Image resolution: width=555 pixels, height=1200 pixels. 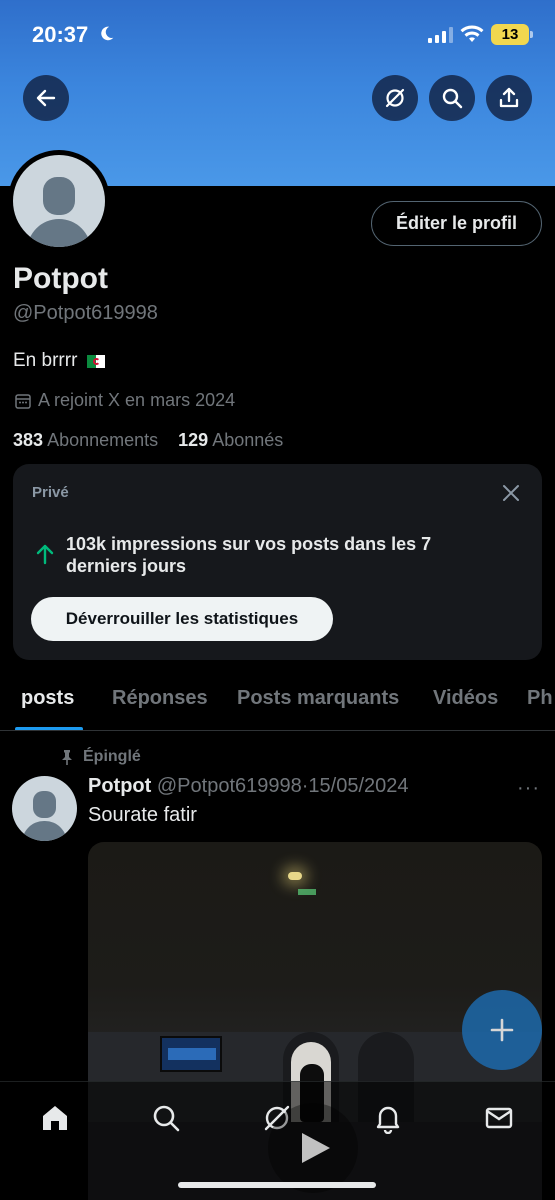 What do you see at coordinates (316, 1148) in the screenshot?
I see `play-icon` at bounding box center [316, 1148].